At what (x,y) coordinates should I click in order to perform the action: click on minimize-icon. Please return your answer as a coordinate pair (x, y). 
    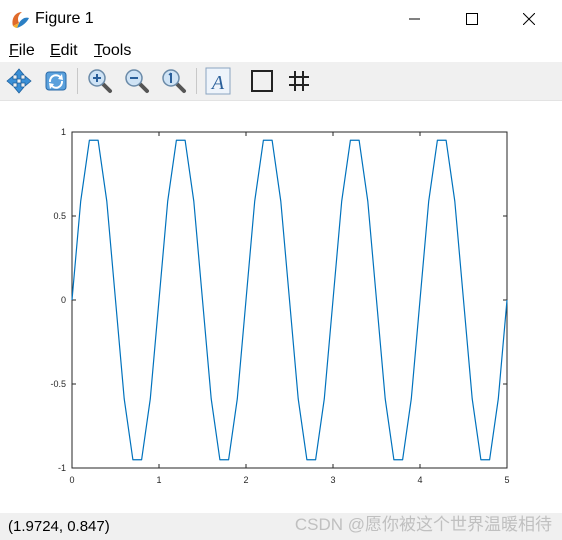
    Looking at the image, I should click on (414, 19).